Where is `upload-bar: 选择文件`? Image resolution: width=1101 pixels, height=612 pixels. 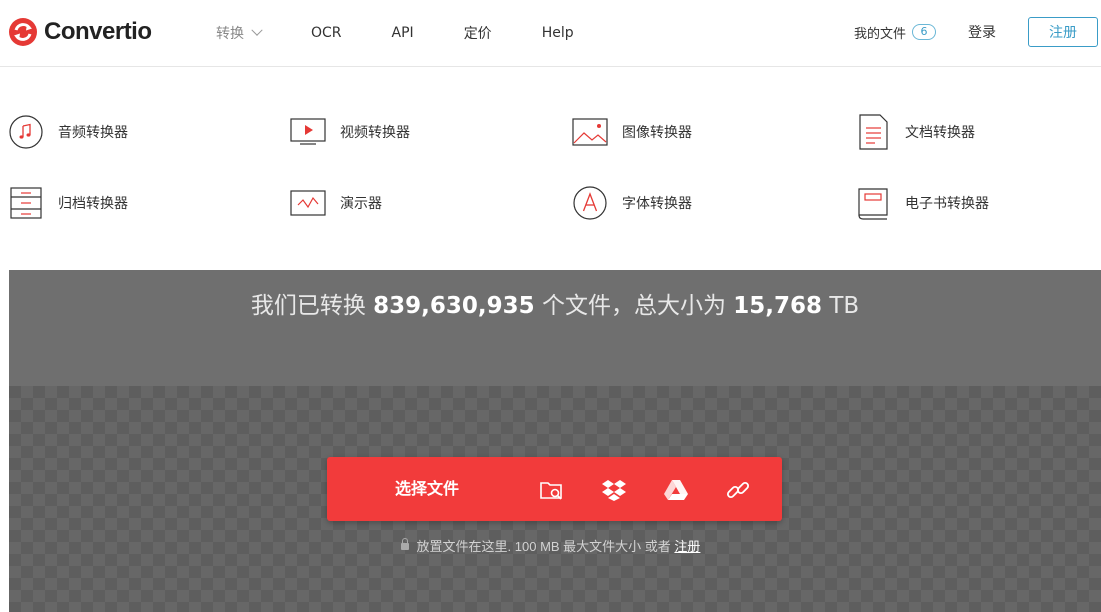
upload-bar: 选择文件 is located at coordinates (554, 489).